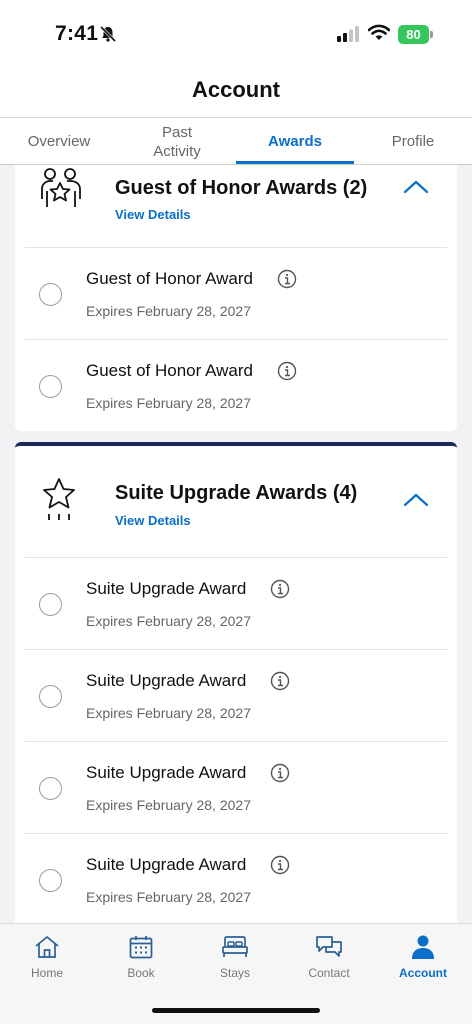 Image resolution: width=472 pixels, height=1024 pixels. What do you see at coordinates (329, 946) in the screenshot?
I see `chat-icon` at bounding box center [329, 946].